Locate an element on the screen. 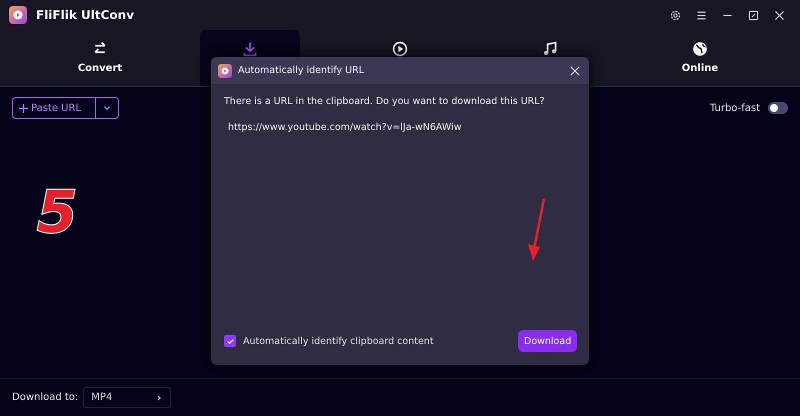 The image size is (800, 416). turbo-fast-label: Turbo-fast is located at coordinates (735, 108).